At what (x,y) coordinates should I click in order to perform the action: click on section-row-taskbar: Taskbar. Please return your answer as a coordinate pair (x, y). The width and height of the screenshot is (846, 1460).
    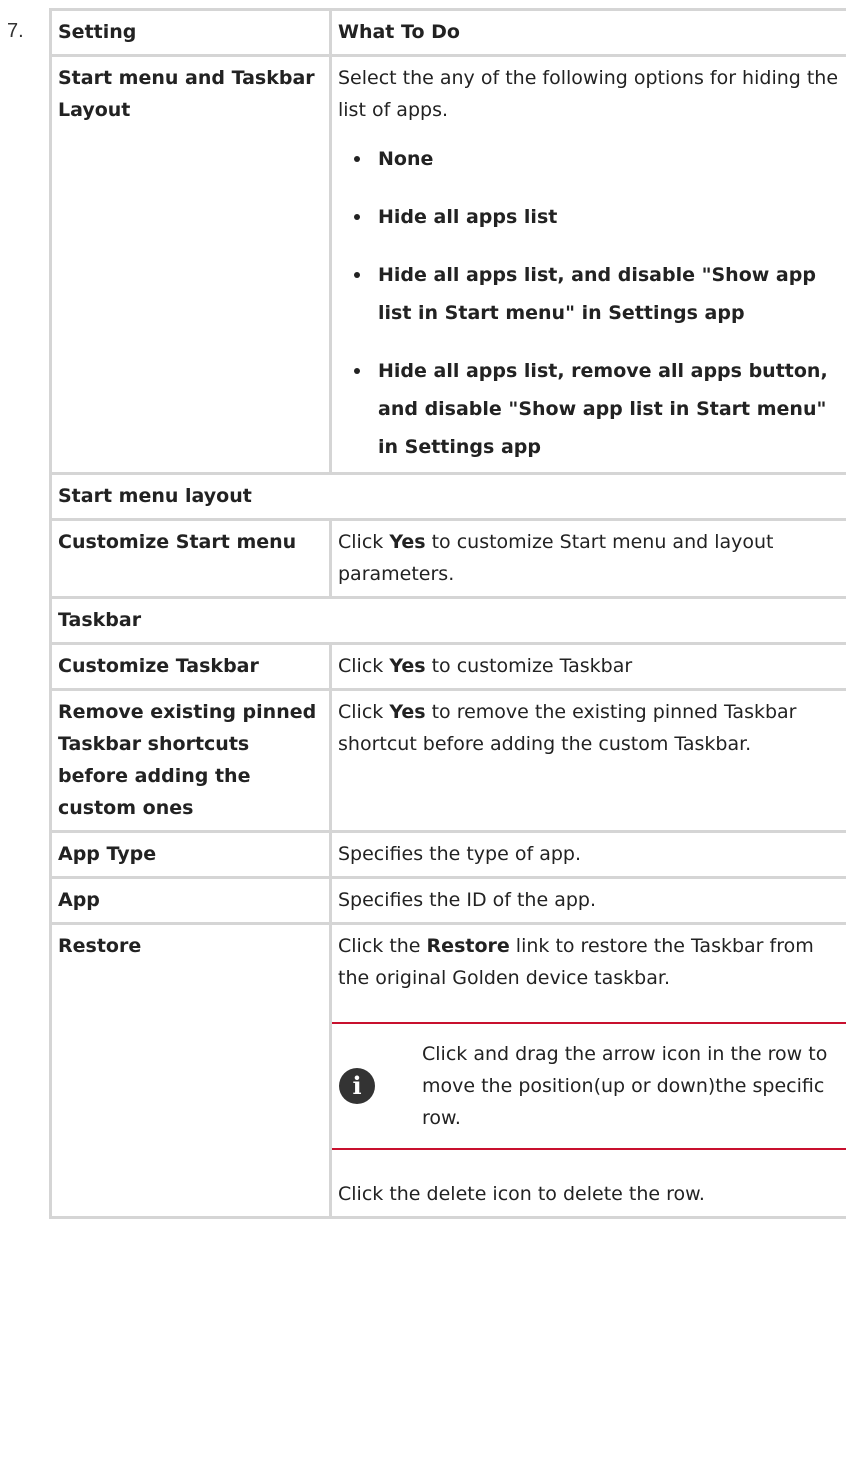
    Looking at the image, I should click on (447, 620).